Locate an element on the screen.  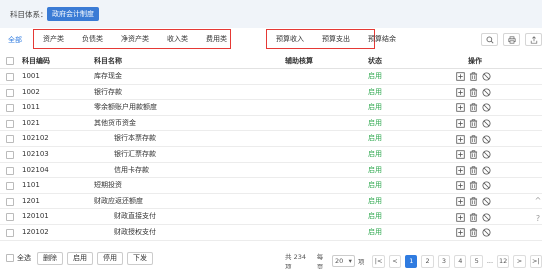
last-page-button: >| is located at coordinates (535, 261).